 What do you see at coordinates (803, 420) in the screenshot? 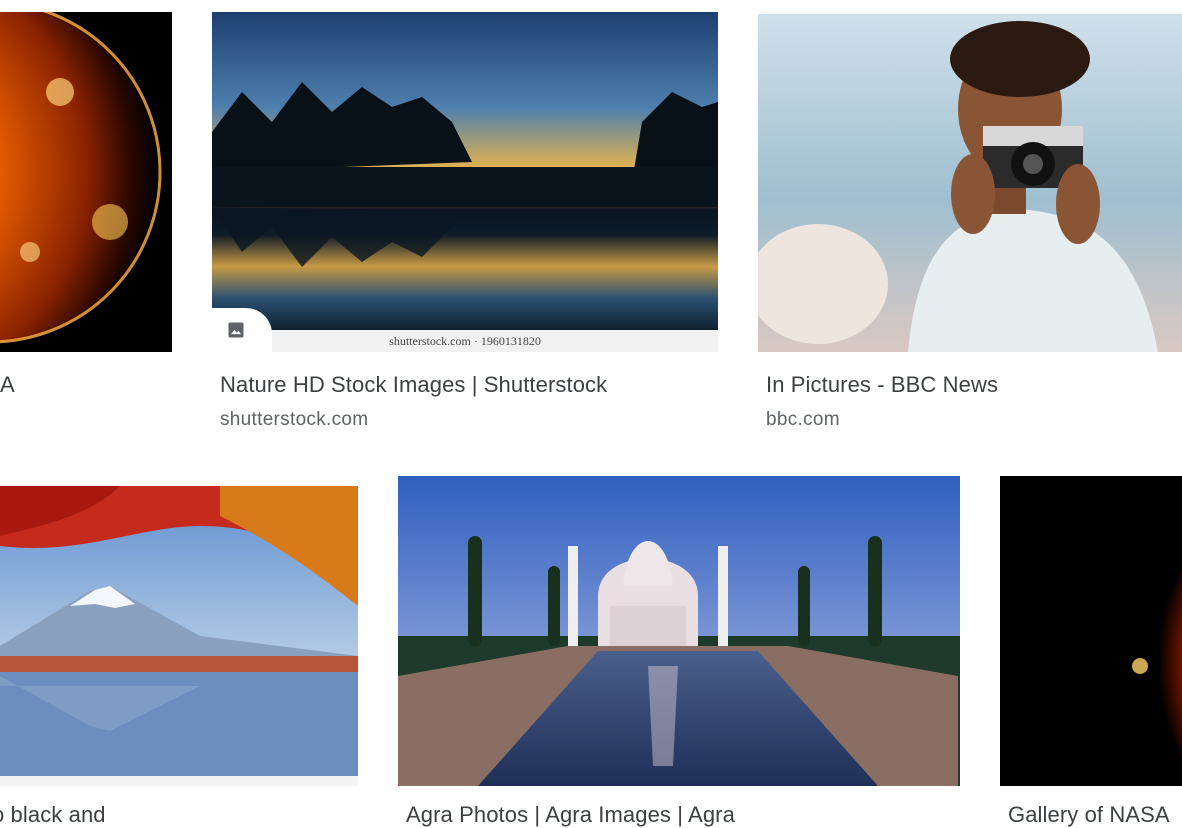
I see `result-source: bbc.com` at bounding box center [803, 420].